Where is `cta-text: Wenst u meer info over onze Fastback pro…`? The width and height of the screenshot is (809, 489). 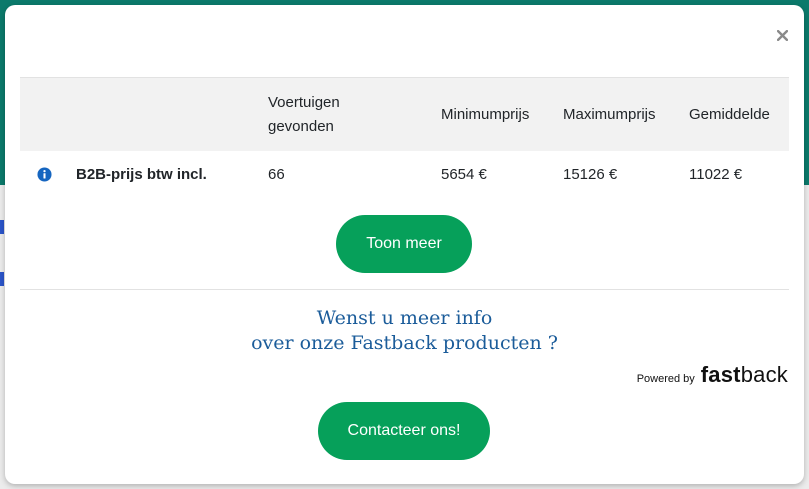 cta-text: Wenst u meer info over onze Fastback pro… is located at coordinates (404, 331).